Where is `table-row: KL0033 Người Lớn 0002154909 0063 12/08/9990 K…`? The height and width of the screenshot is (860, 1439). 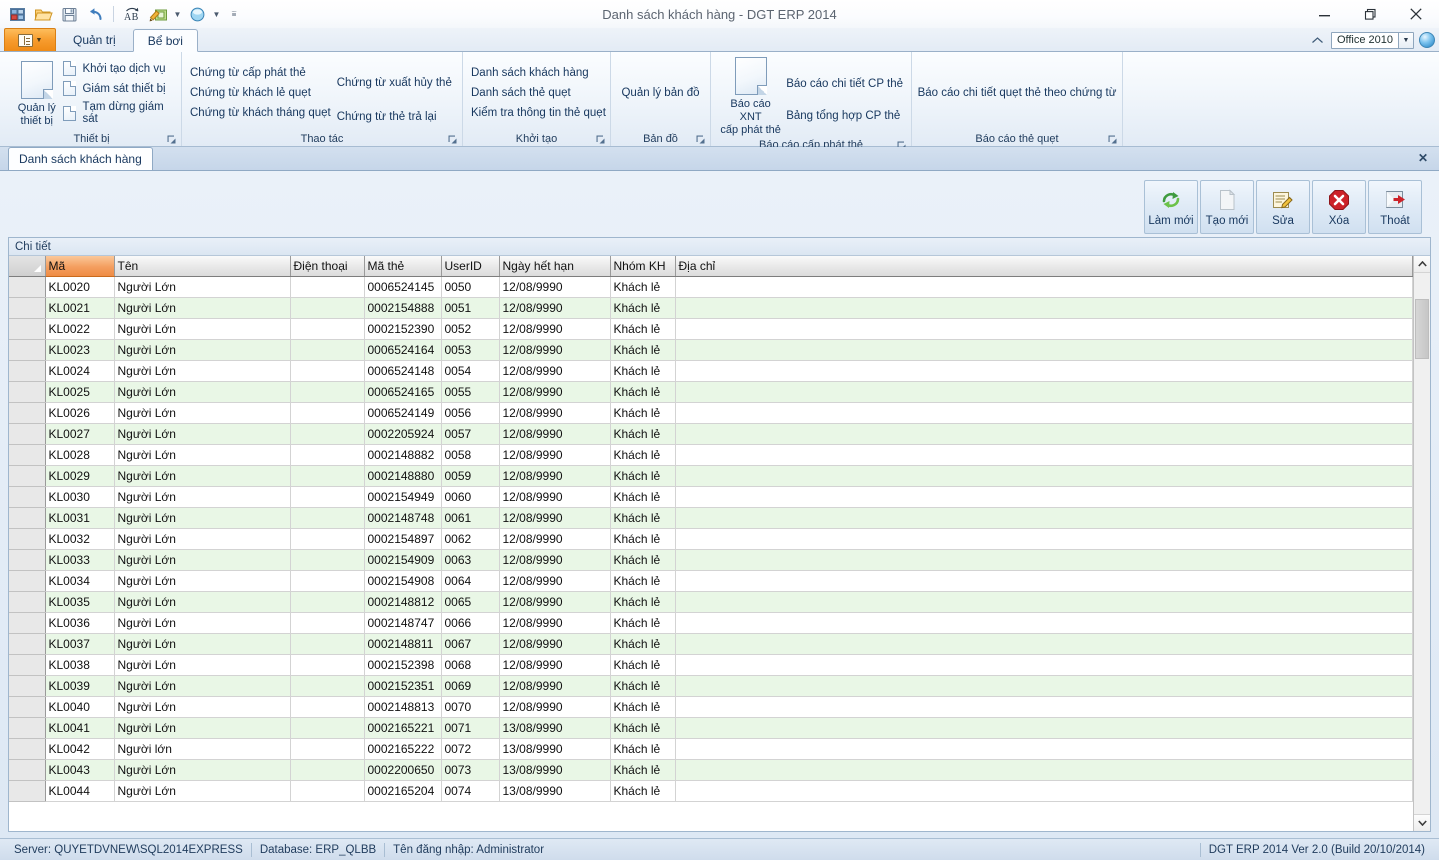
table-row: KL0033 Người Lớn 0002154909 0063 12/08/9990 K… is located at coordinates (711, 560).